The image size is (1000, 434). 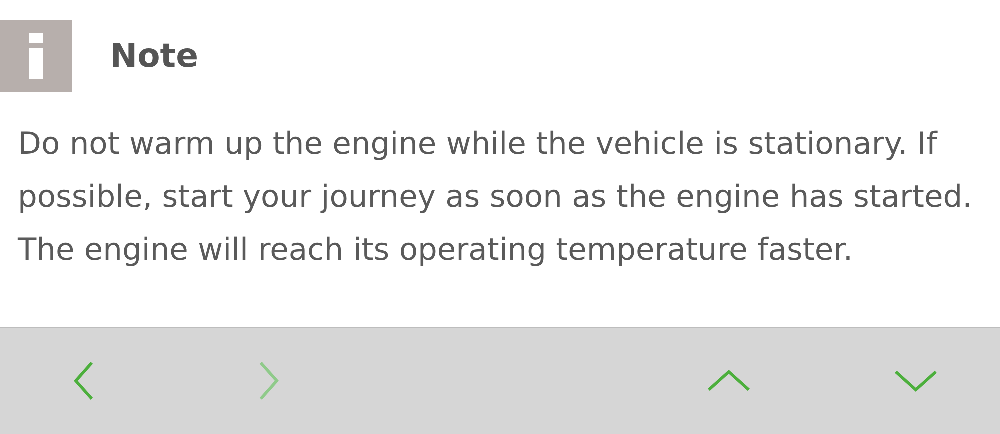 I want to click on info-icon, so click(x=36, y=56).